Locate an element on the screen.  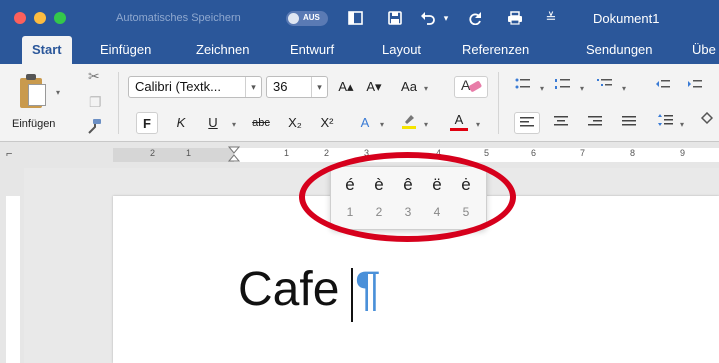
copy-icon: ❐ is located at coordinates (95, 102).